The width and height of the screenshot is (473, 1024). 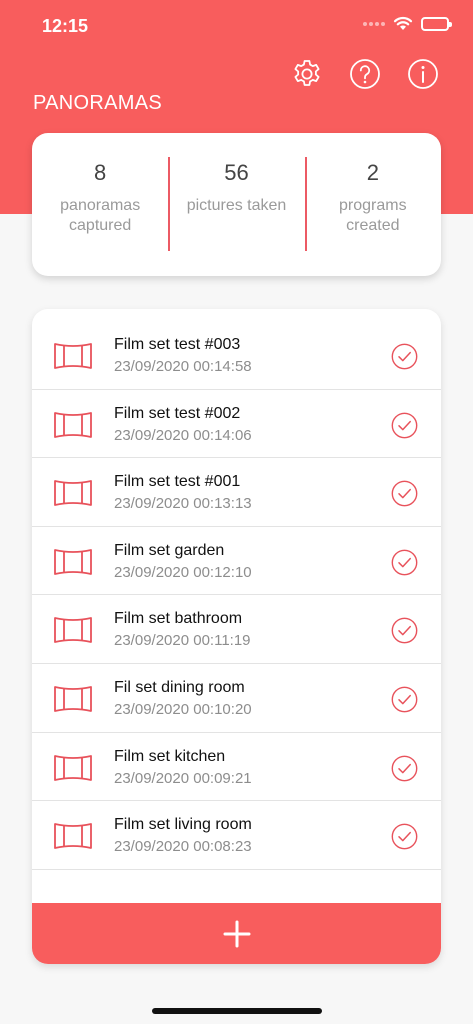 I want to click on panorama-title: Film set test #003, so click(x=177, y=344).